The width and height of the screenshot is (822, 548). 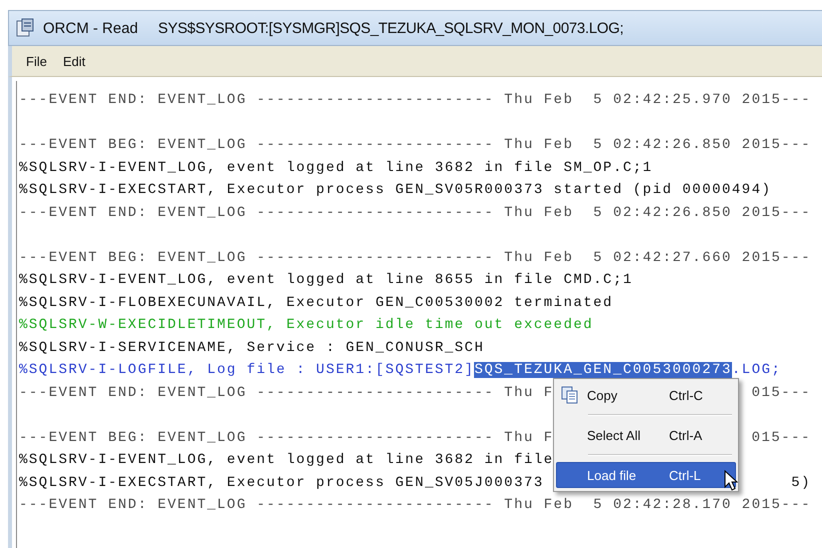 What do you see at coordinates (336, 168) in the screenshot?
I see `log-line: %SQLSRV-I-EVENT_LOG, event logged at line 3682 in file SM_OP.C;1` at bounding box center [336, 168].